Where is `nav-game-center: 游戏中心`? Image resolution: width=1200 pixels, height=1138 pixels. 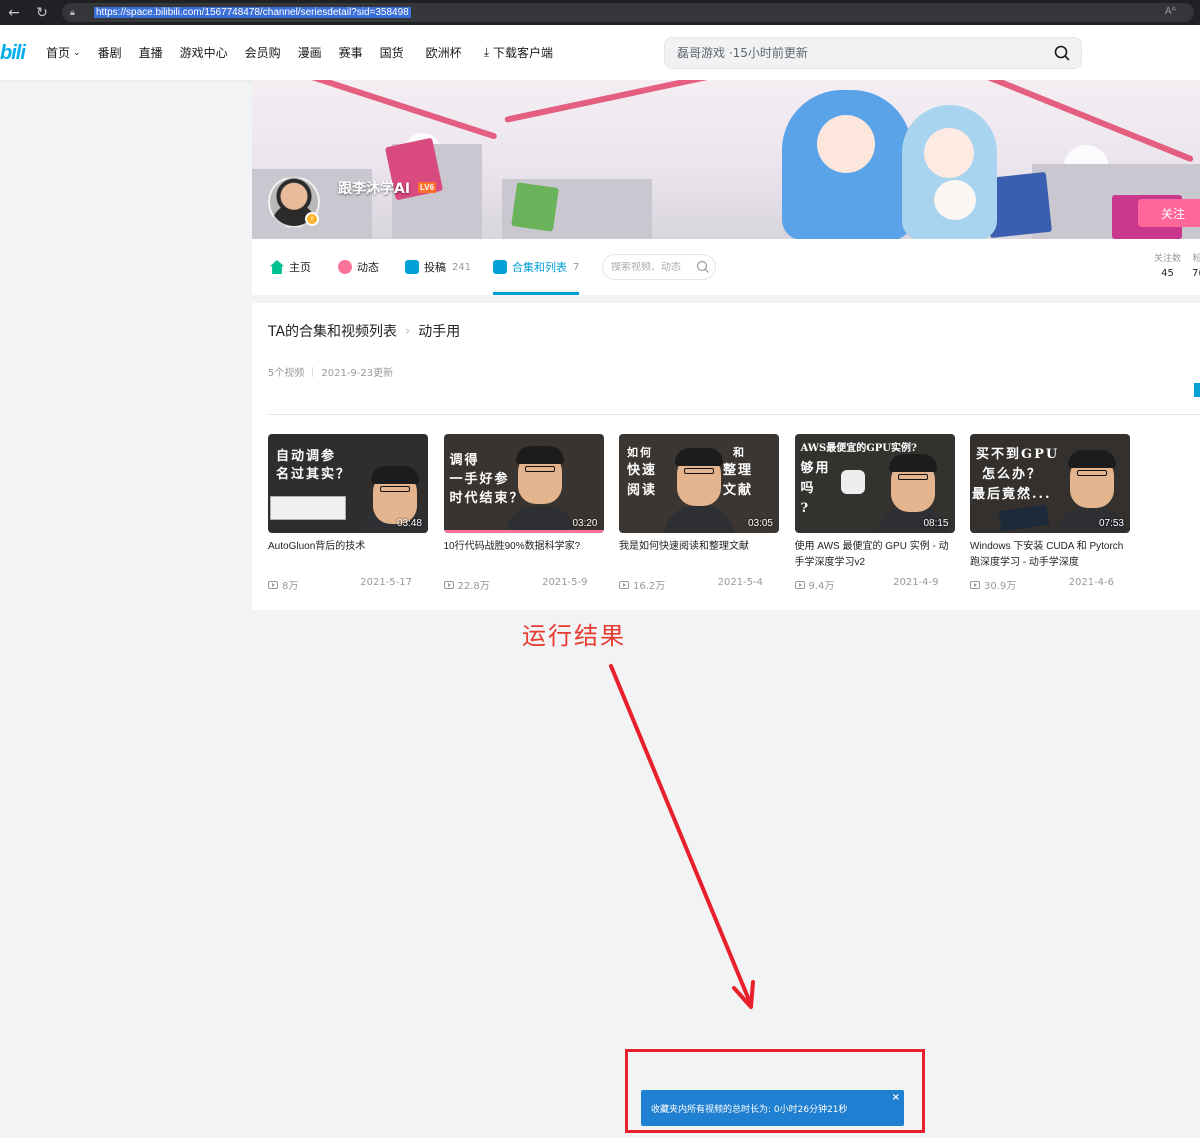
nav-game-center: 游戏中心 is located at coordinates (204, 52).